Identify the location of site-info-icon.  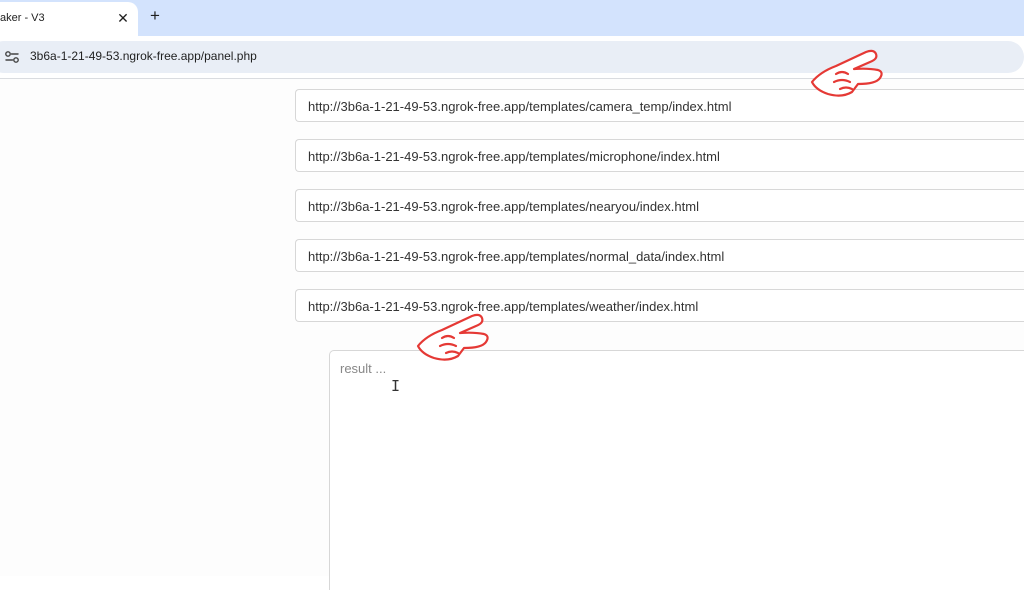
(12, 57).